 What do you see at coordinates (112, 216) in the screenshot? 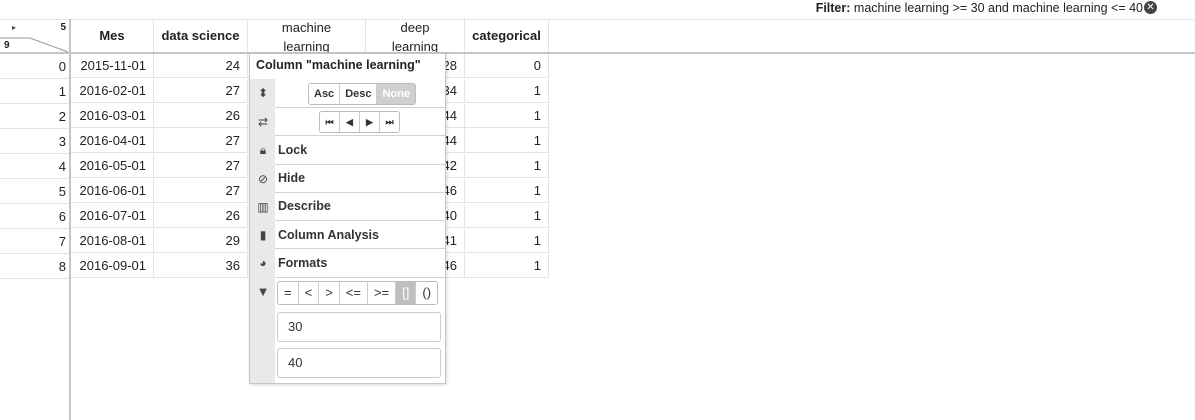
I see `cell-mes: 2016-07-01` at bounding box center [112, 216].